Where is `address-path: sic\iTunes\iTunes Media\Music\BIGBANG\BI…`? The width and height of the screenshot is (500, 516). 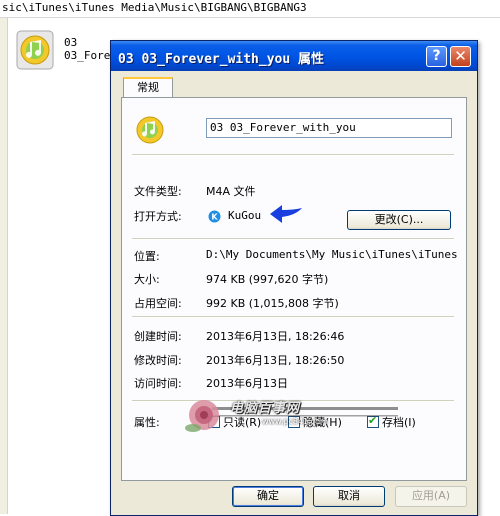
address-path: sic\iTunes\iTunes Media\Music\BIGBANG\BI… is located at coordinates (250, 9).